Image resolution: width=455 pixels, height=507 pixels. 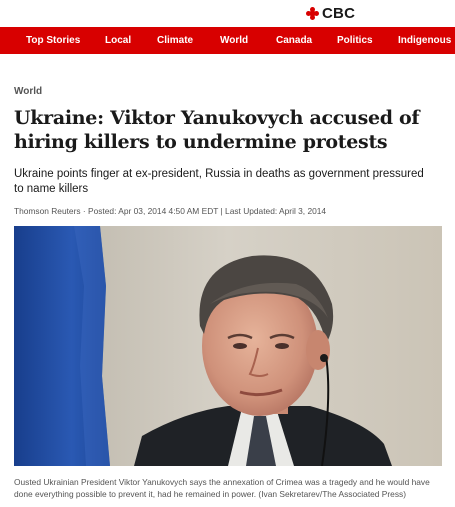 I want to click on nav-item-world: World, so click(x=234, y=40).